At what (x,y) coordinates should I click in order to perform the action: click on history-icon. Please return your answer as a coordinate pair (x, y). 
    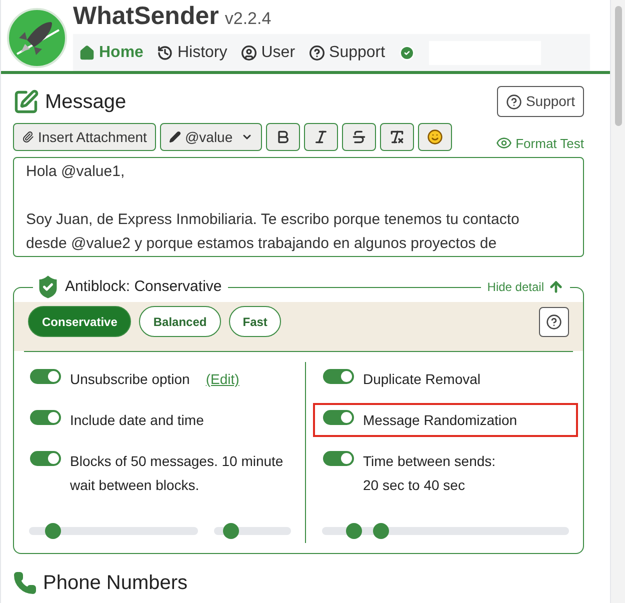
    Looking at the image, I should click on (165, 52).